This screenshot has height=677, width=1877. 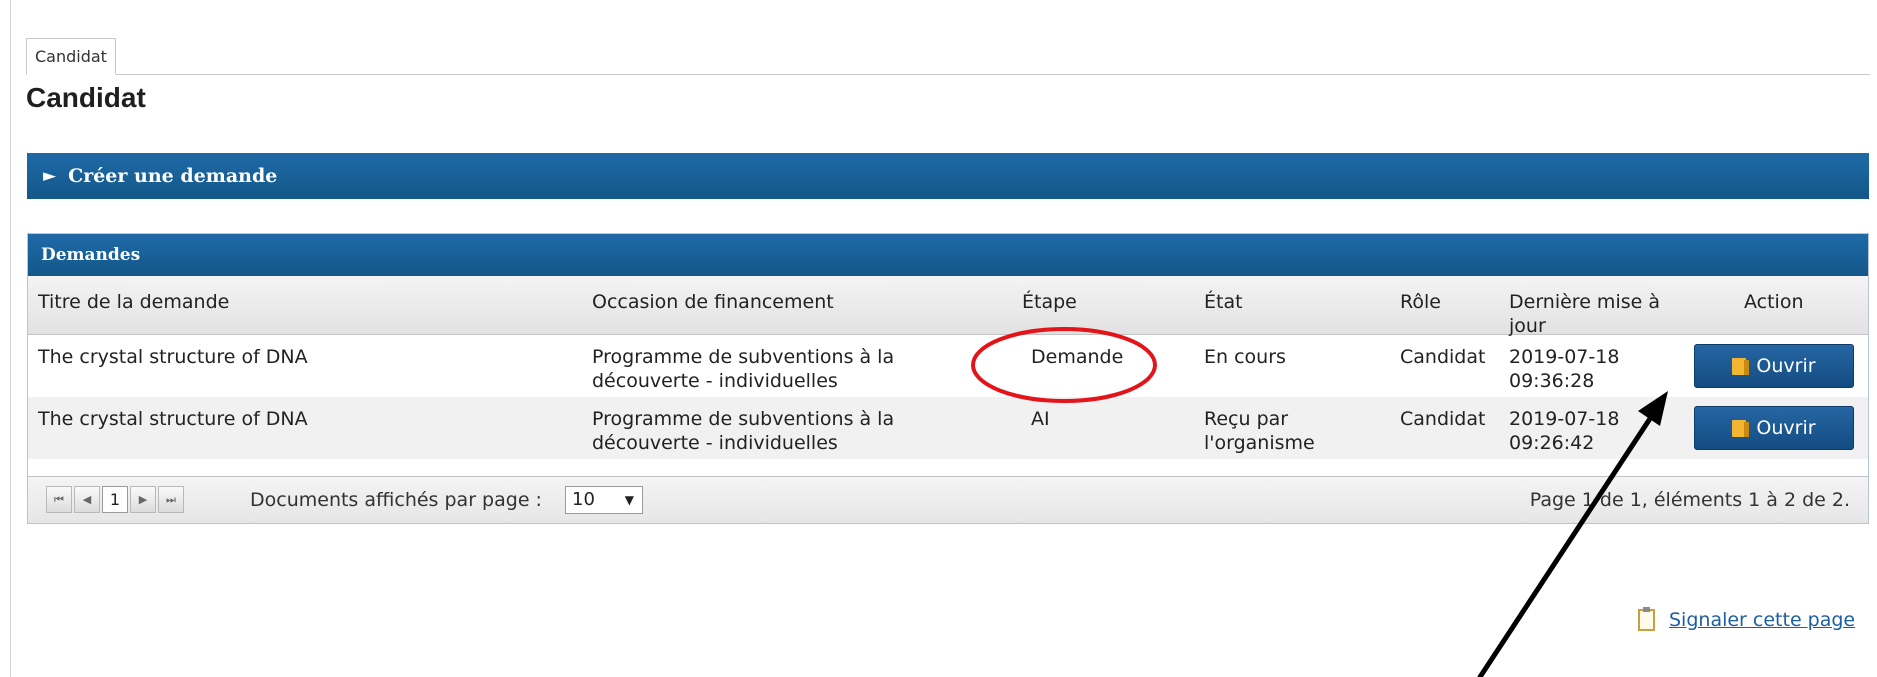 I want to click on requests-panel-title: Demandes, so click(x=948, y=255).